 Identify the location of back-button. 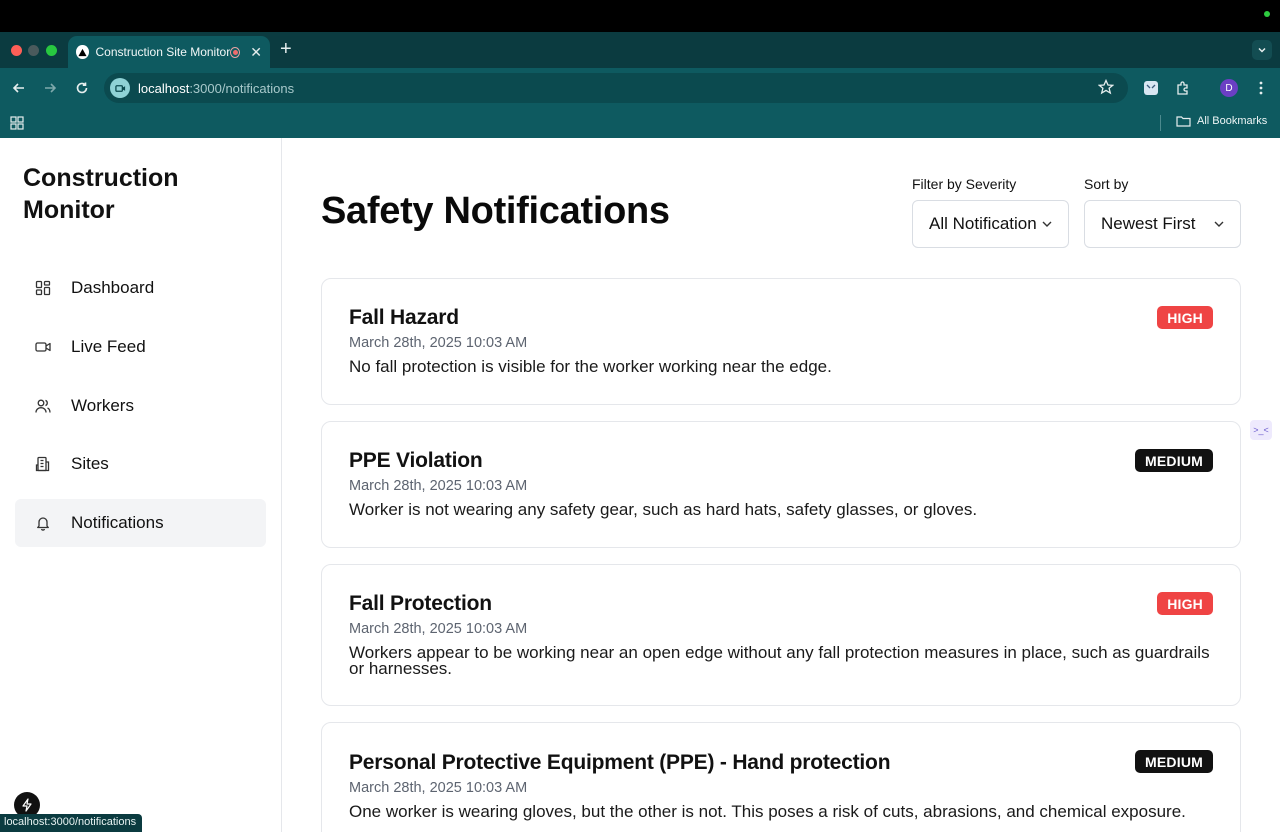
(19, 88).